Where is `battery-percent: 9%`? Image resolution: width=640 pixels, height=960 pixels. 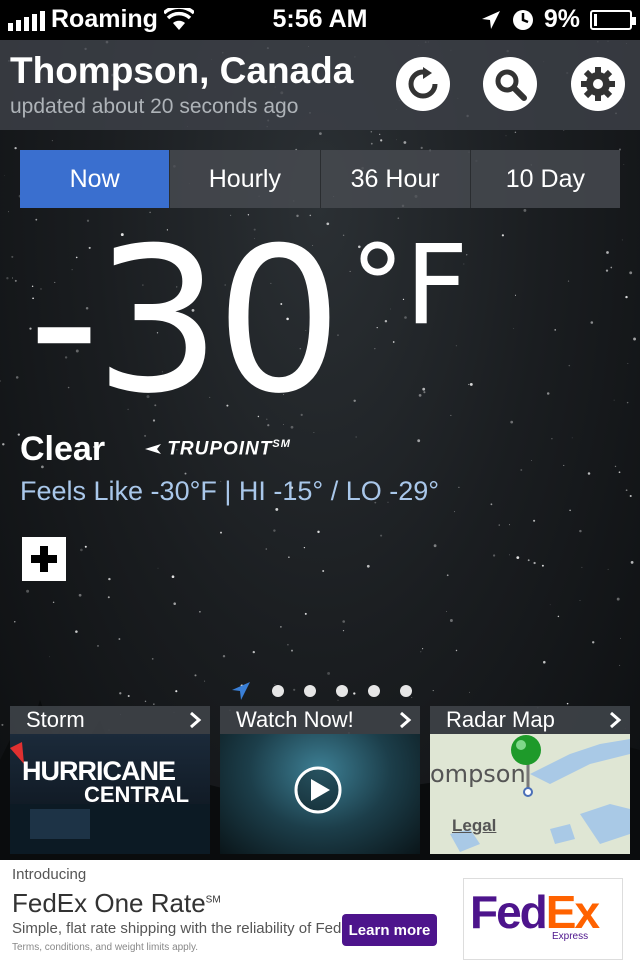
battery-percent: 9% is located at coordinates (561, 19).